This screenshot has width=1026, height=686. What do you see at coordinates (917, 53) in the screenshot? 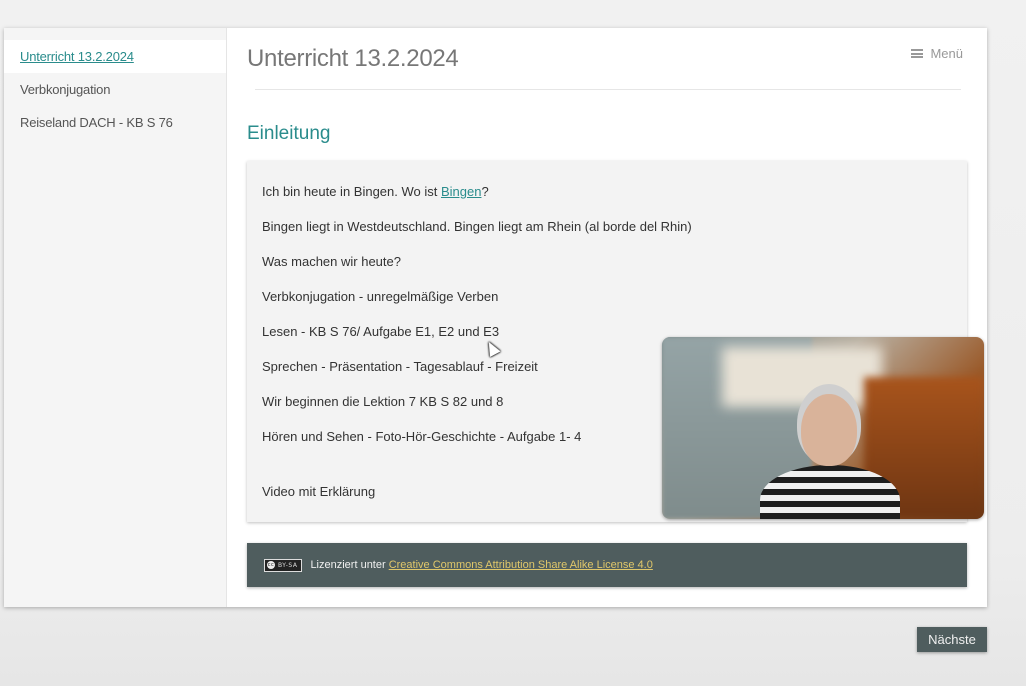
I see `hamburger-icon` at bounding box center [917, 53].